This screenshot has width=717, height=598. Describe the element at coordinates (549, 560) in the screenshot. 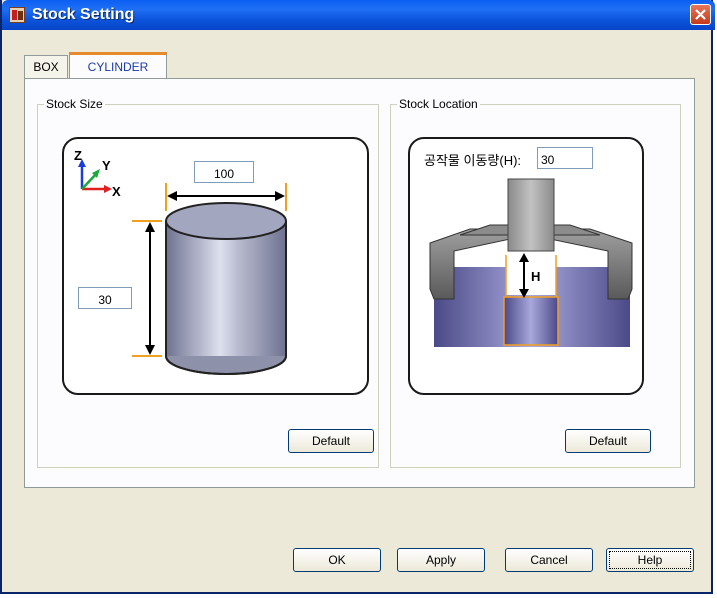

I see `cancel-button: Cancel` at that location.